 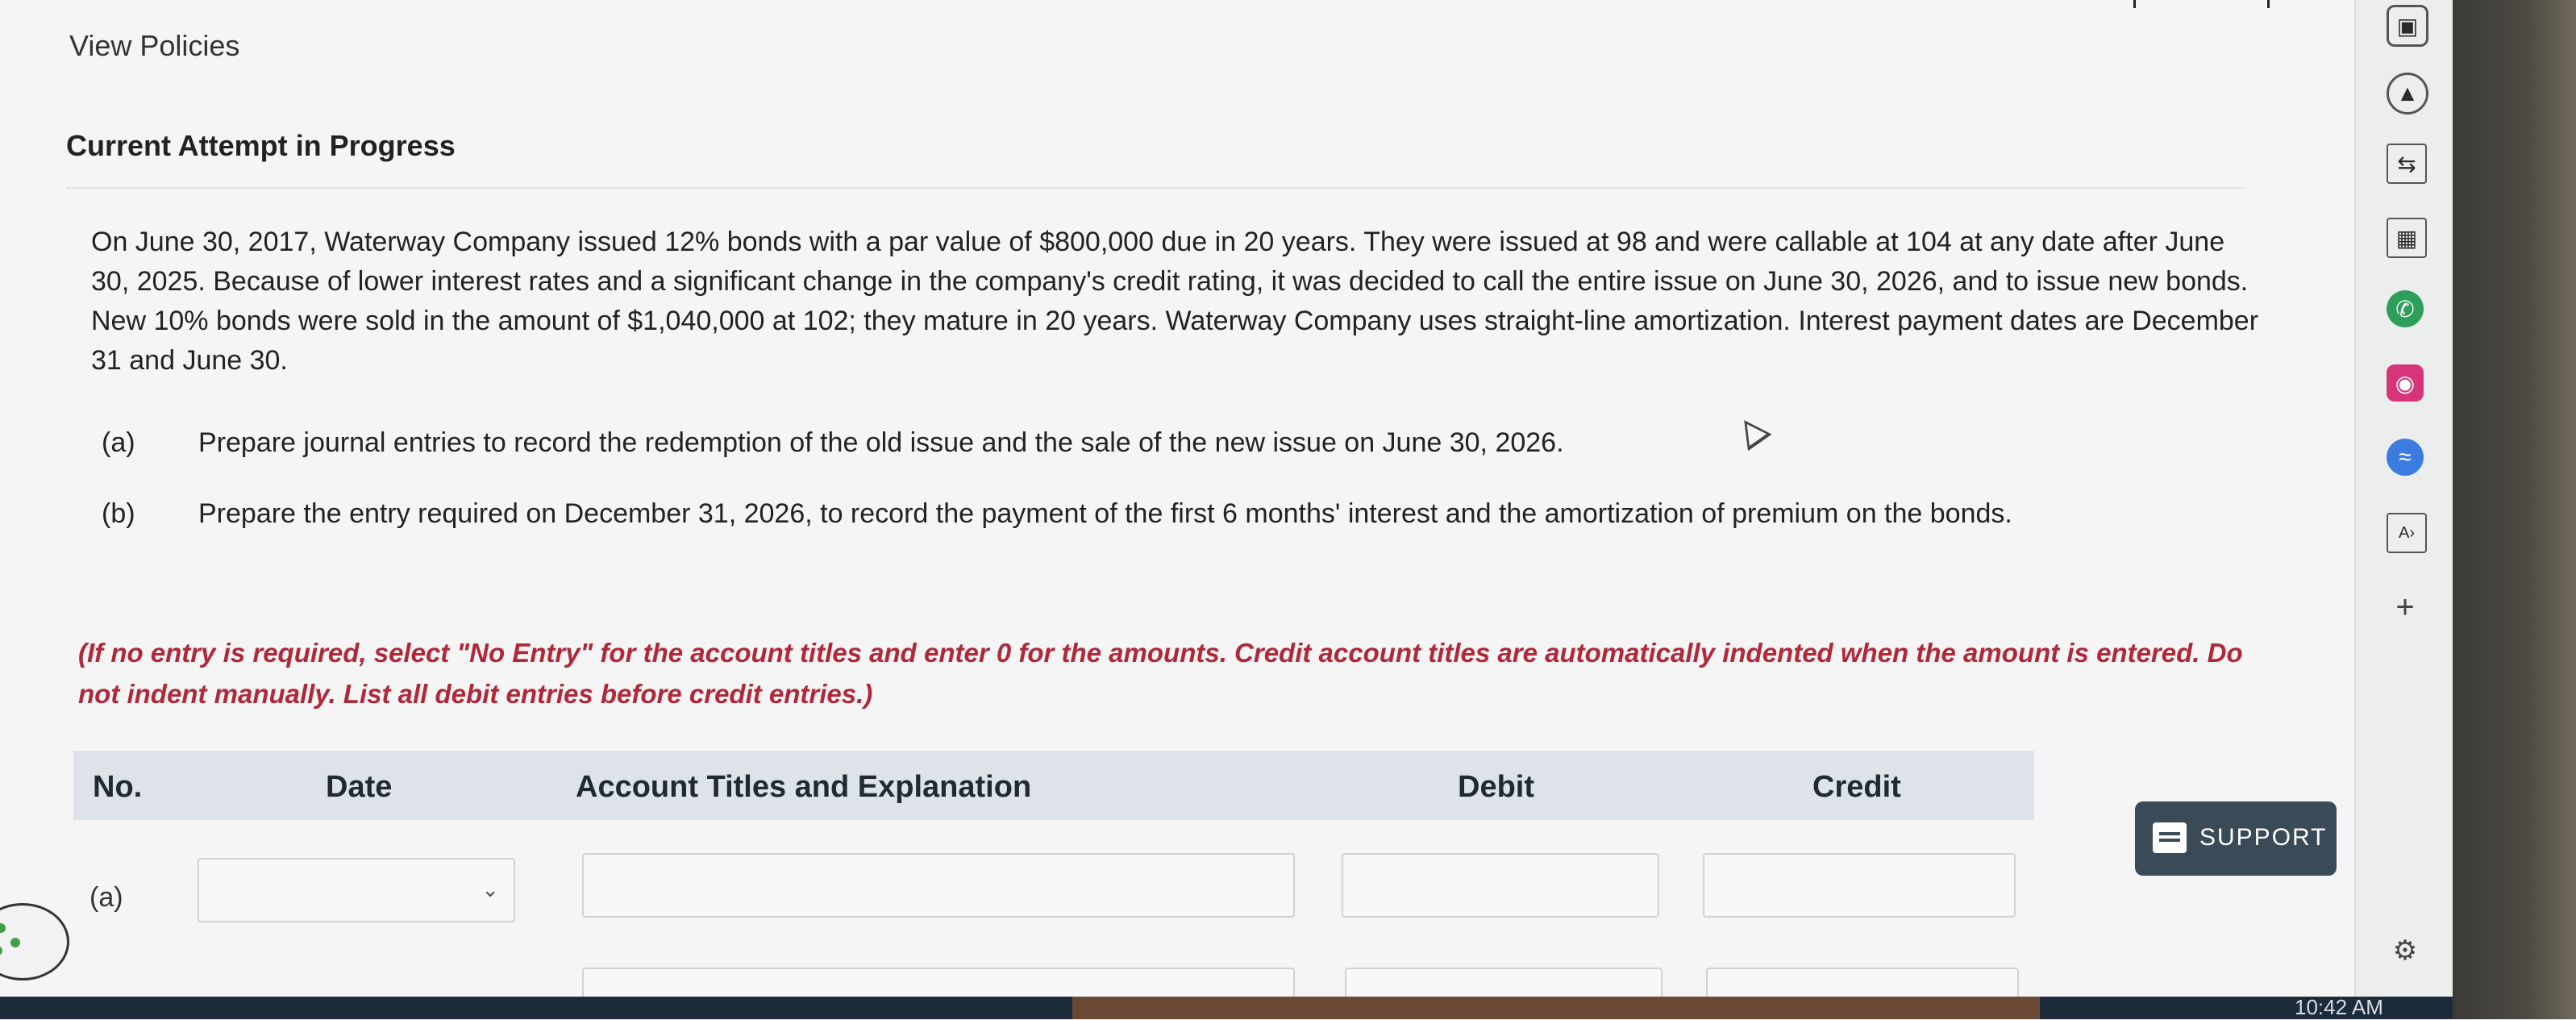 I want to click on attempt-title: Current Attempt in Progress, so click(x=261, y=146).